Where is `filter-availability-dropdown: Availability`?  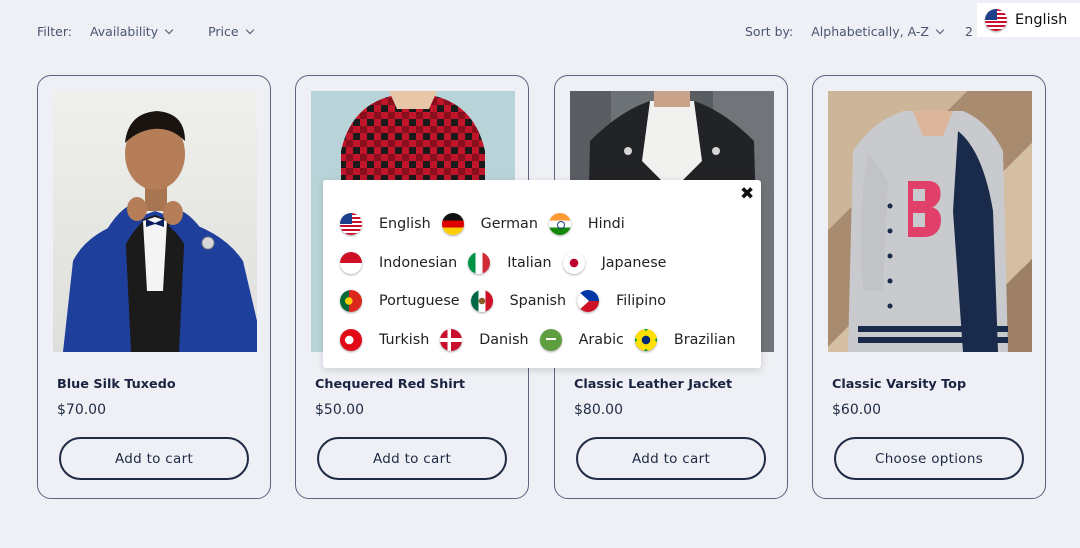
filter-availability-dropdown: Availability is located at coordinates (131, 31).